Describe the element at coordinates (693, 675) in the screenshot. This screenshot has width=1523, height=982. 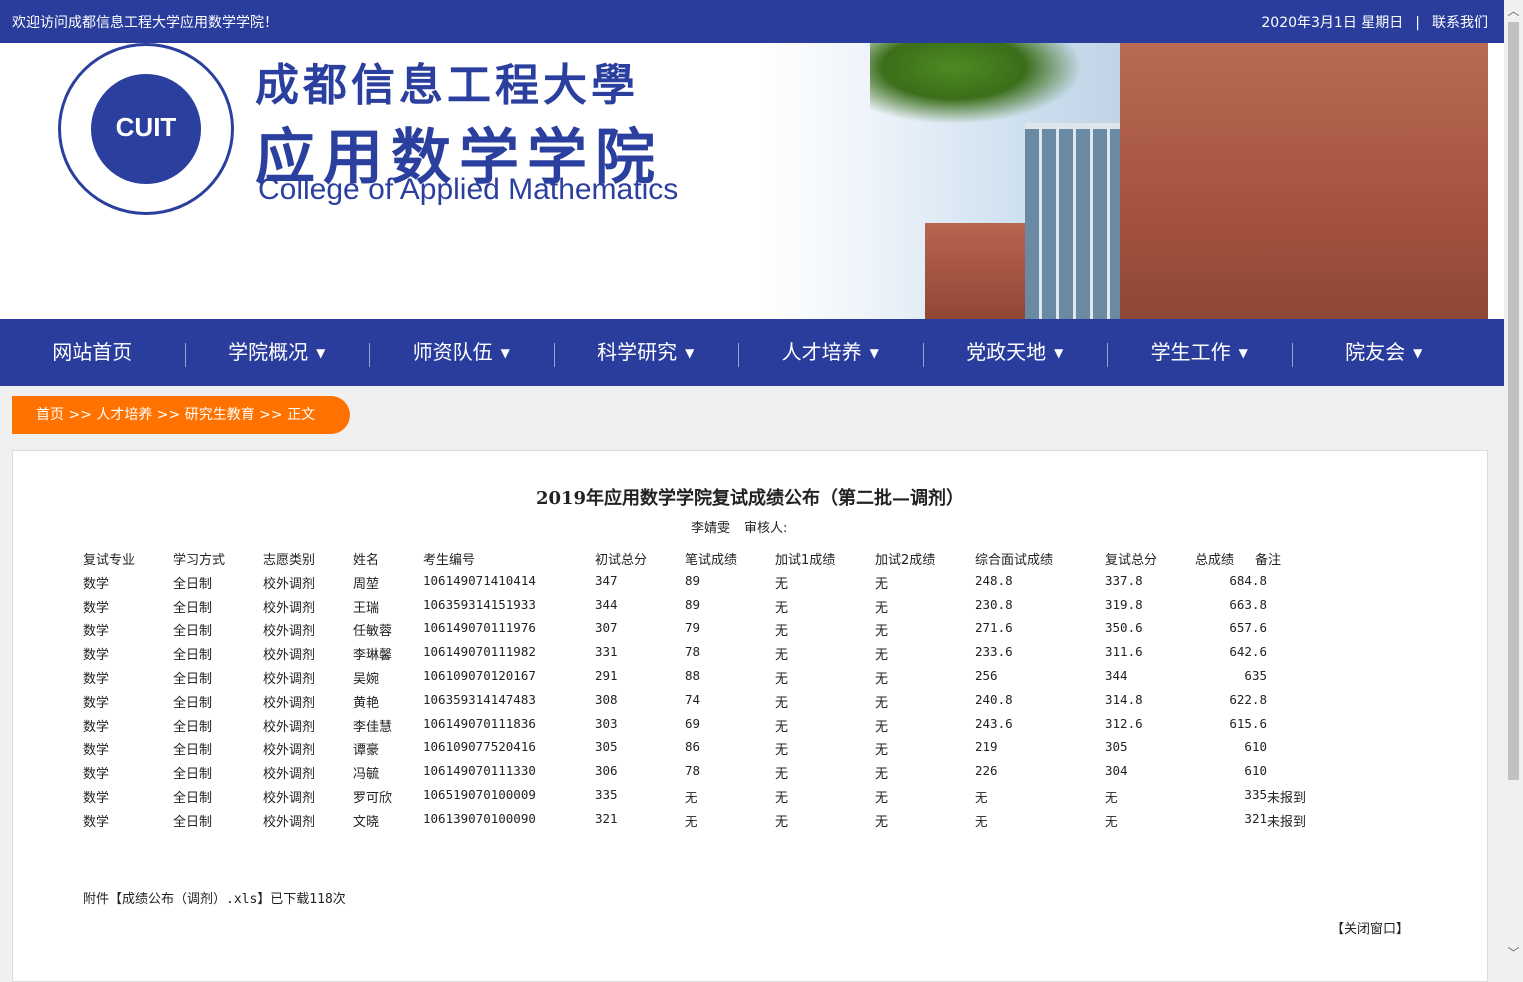
I see `table-cell: 88` at that location.